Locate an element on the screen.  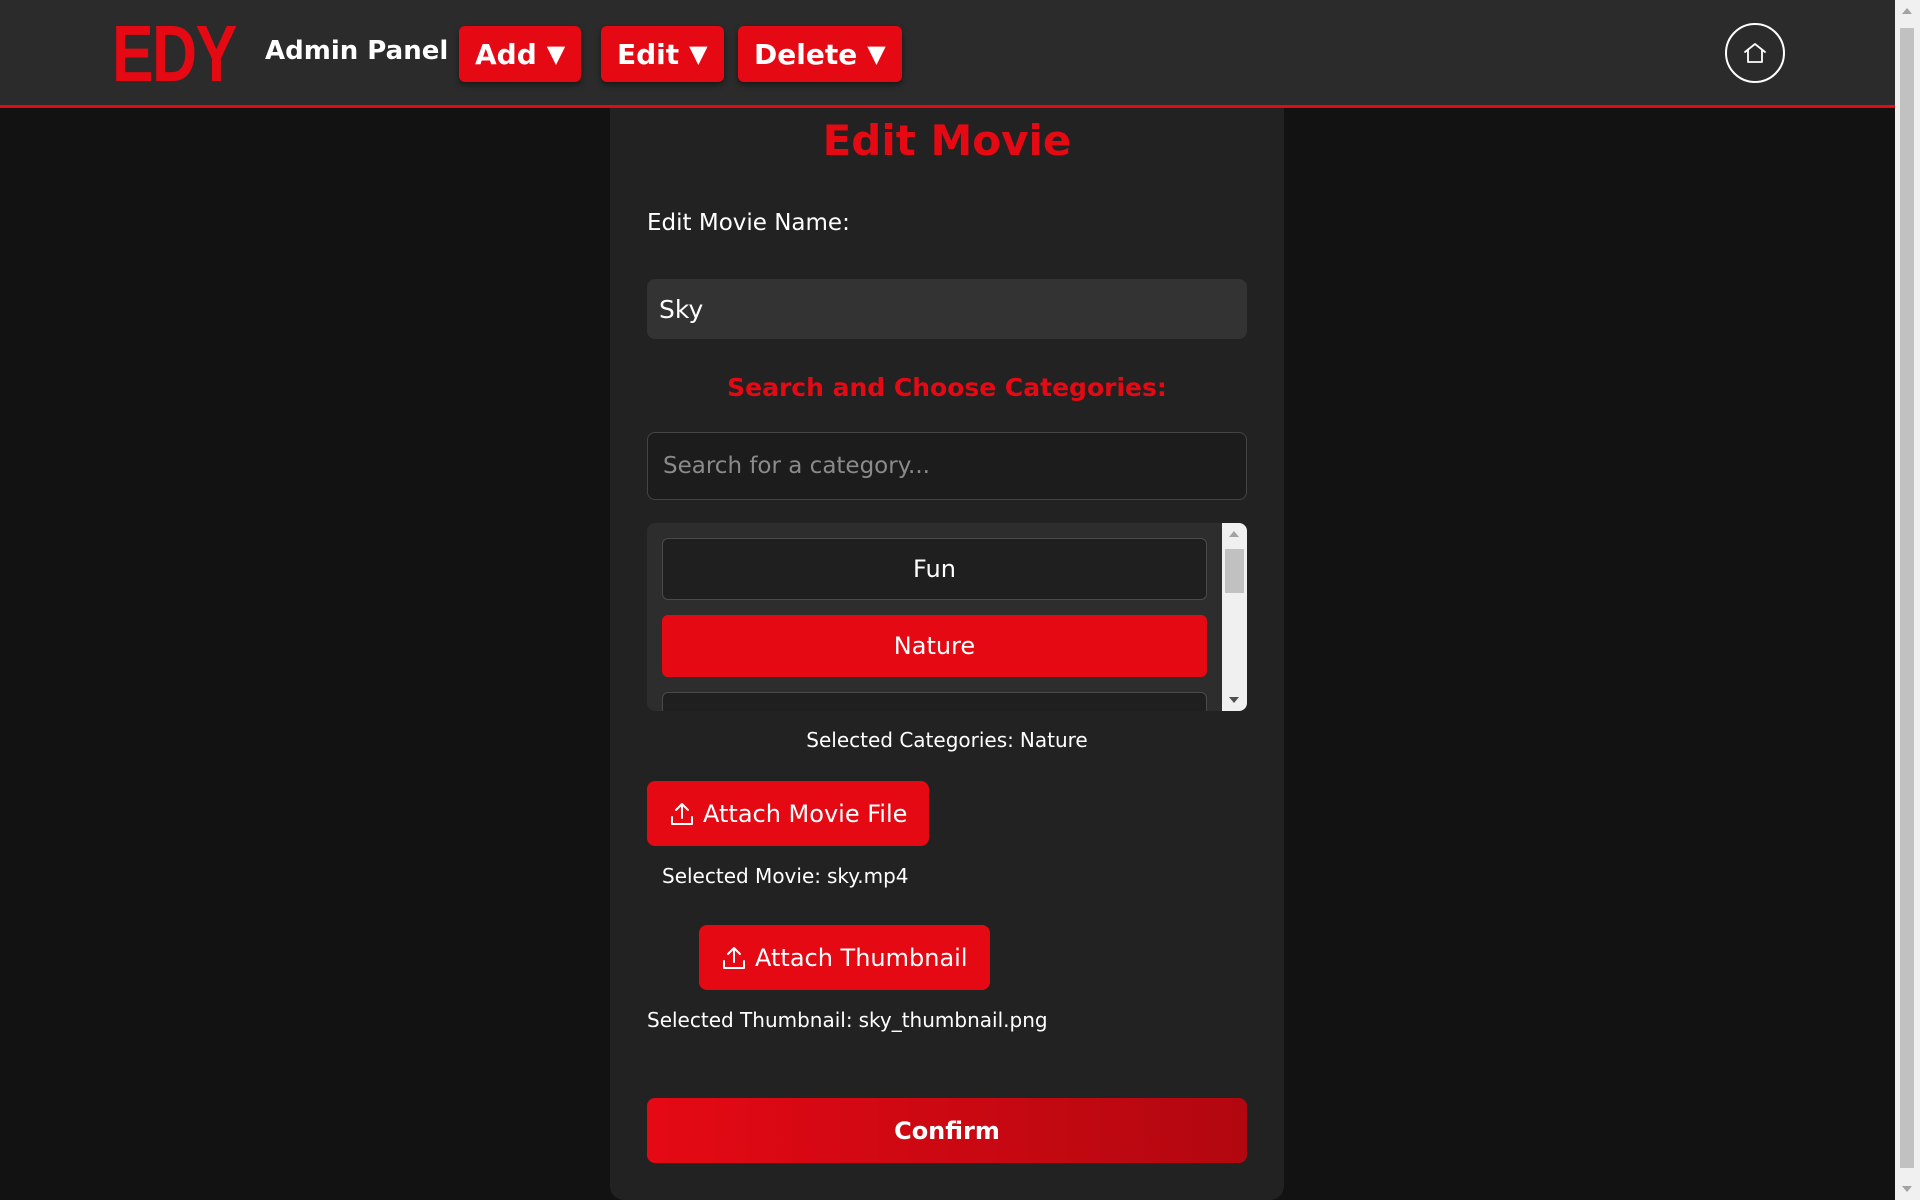
attach-thumbnail-button: Attach Thumbnail is located at coordinates (844, 957).